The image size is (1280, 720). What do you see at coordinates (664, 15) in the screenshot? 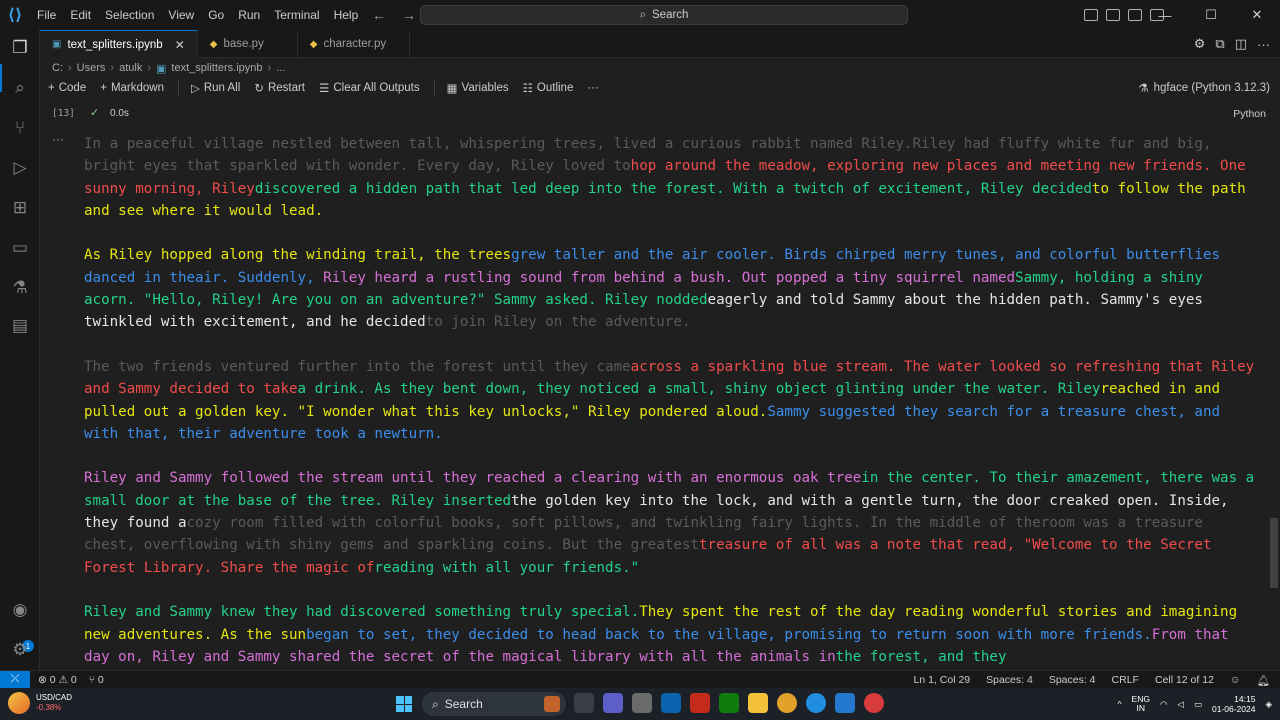
I see `command-center-search: ⌕ Search` at bounding box center [664, 15].